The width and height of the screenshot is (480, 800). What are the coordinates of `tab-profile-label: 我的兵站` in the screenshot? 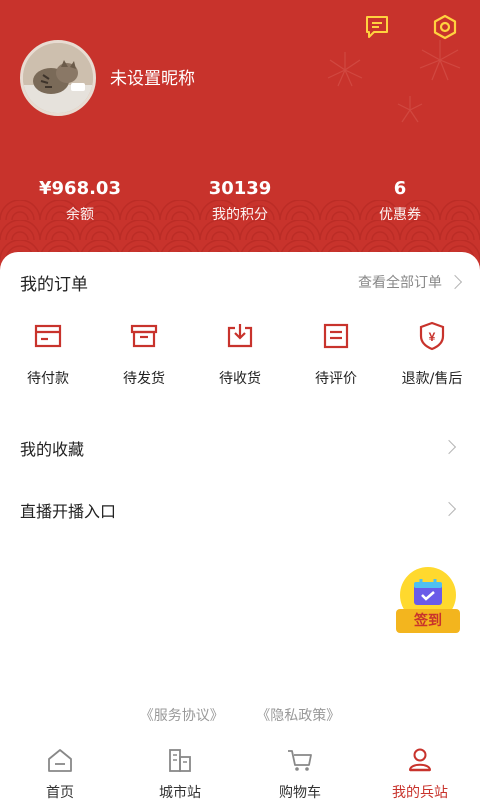 It's located at (420, 792).